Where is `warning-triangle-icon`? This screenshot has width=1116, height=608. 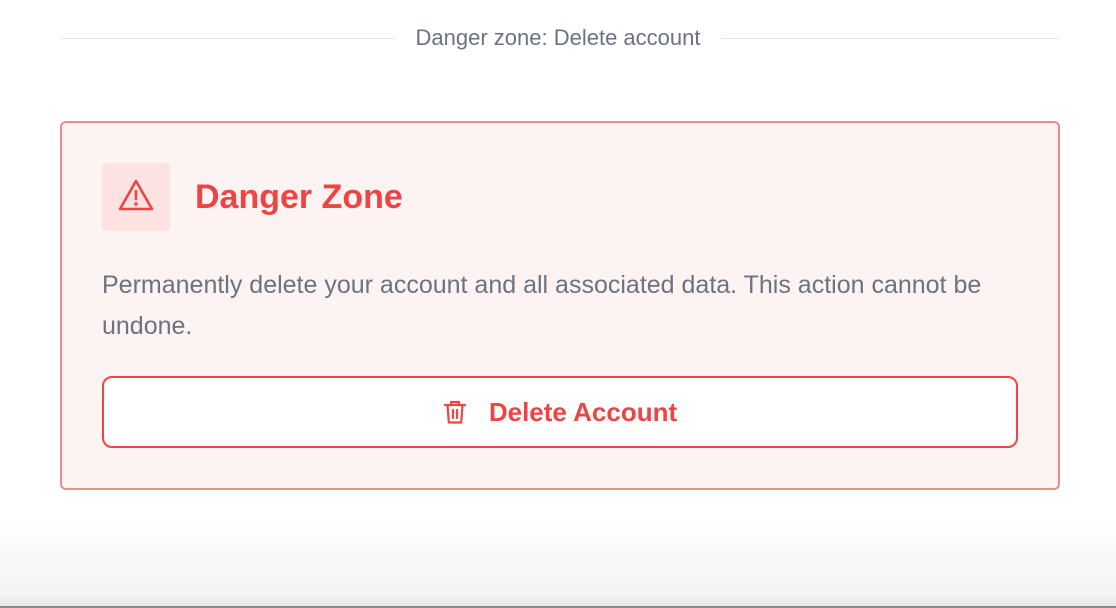 warning-triangle-icon is located at coordinates (136, 197).